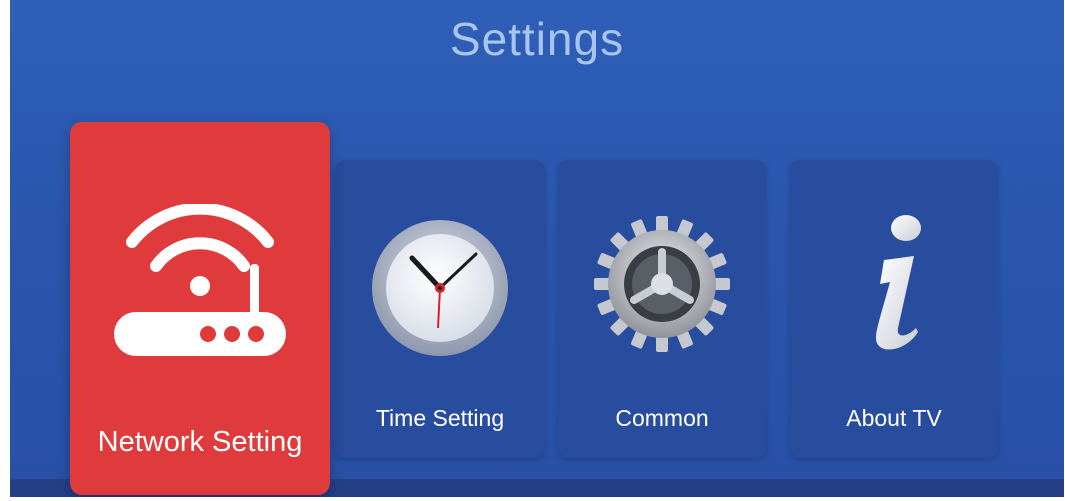  Describe the element at coordinates (440, 418) in the screenshot. I see `time-setting-label: Time Setting` at that location.